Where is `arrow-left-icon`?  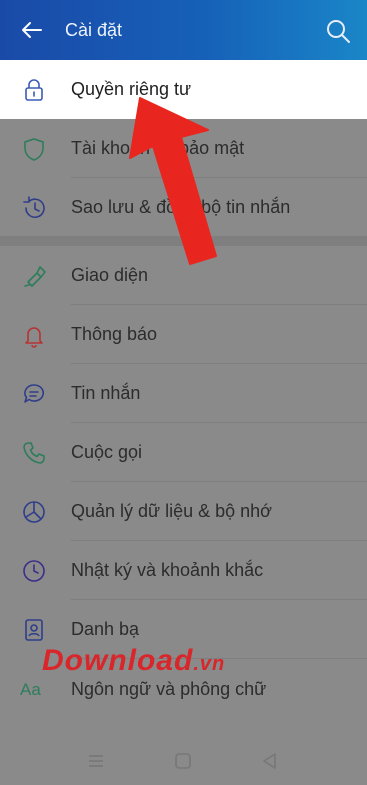
arrow-left-icon is located at coordinates (32, 30).